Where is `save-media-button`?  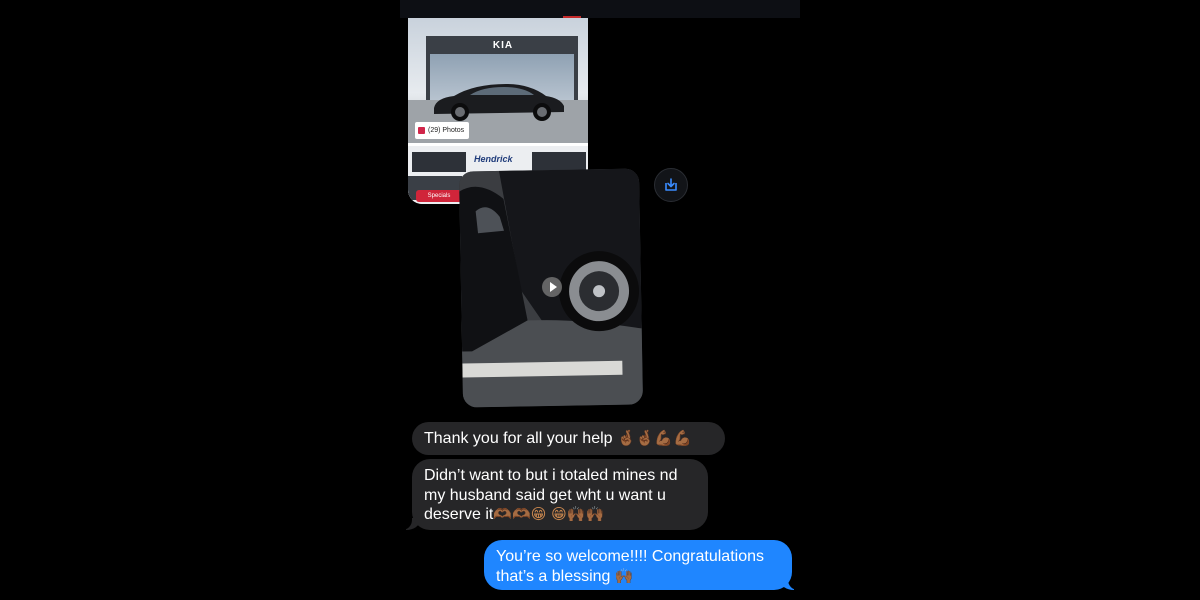 save-media-button is located at coordinates (671, 185).